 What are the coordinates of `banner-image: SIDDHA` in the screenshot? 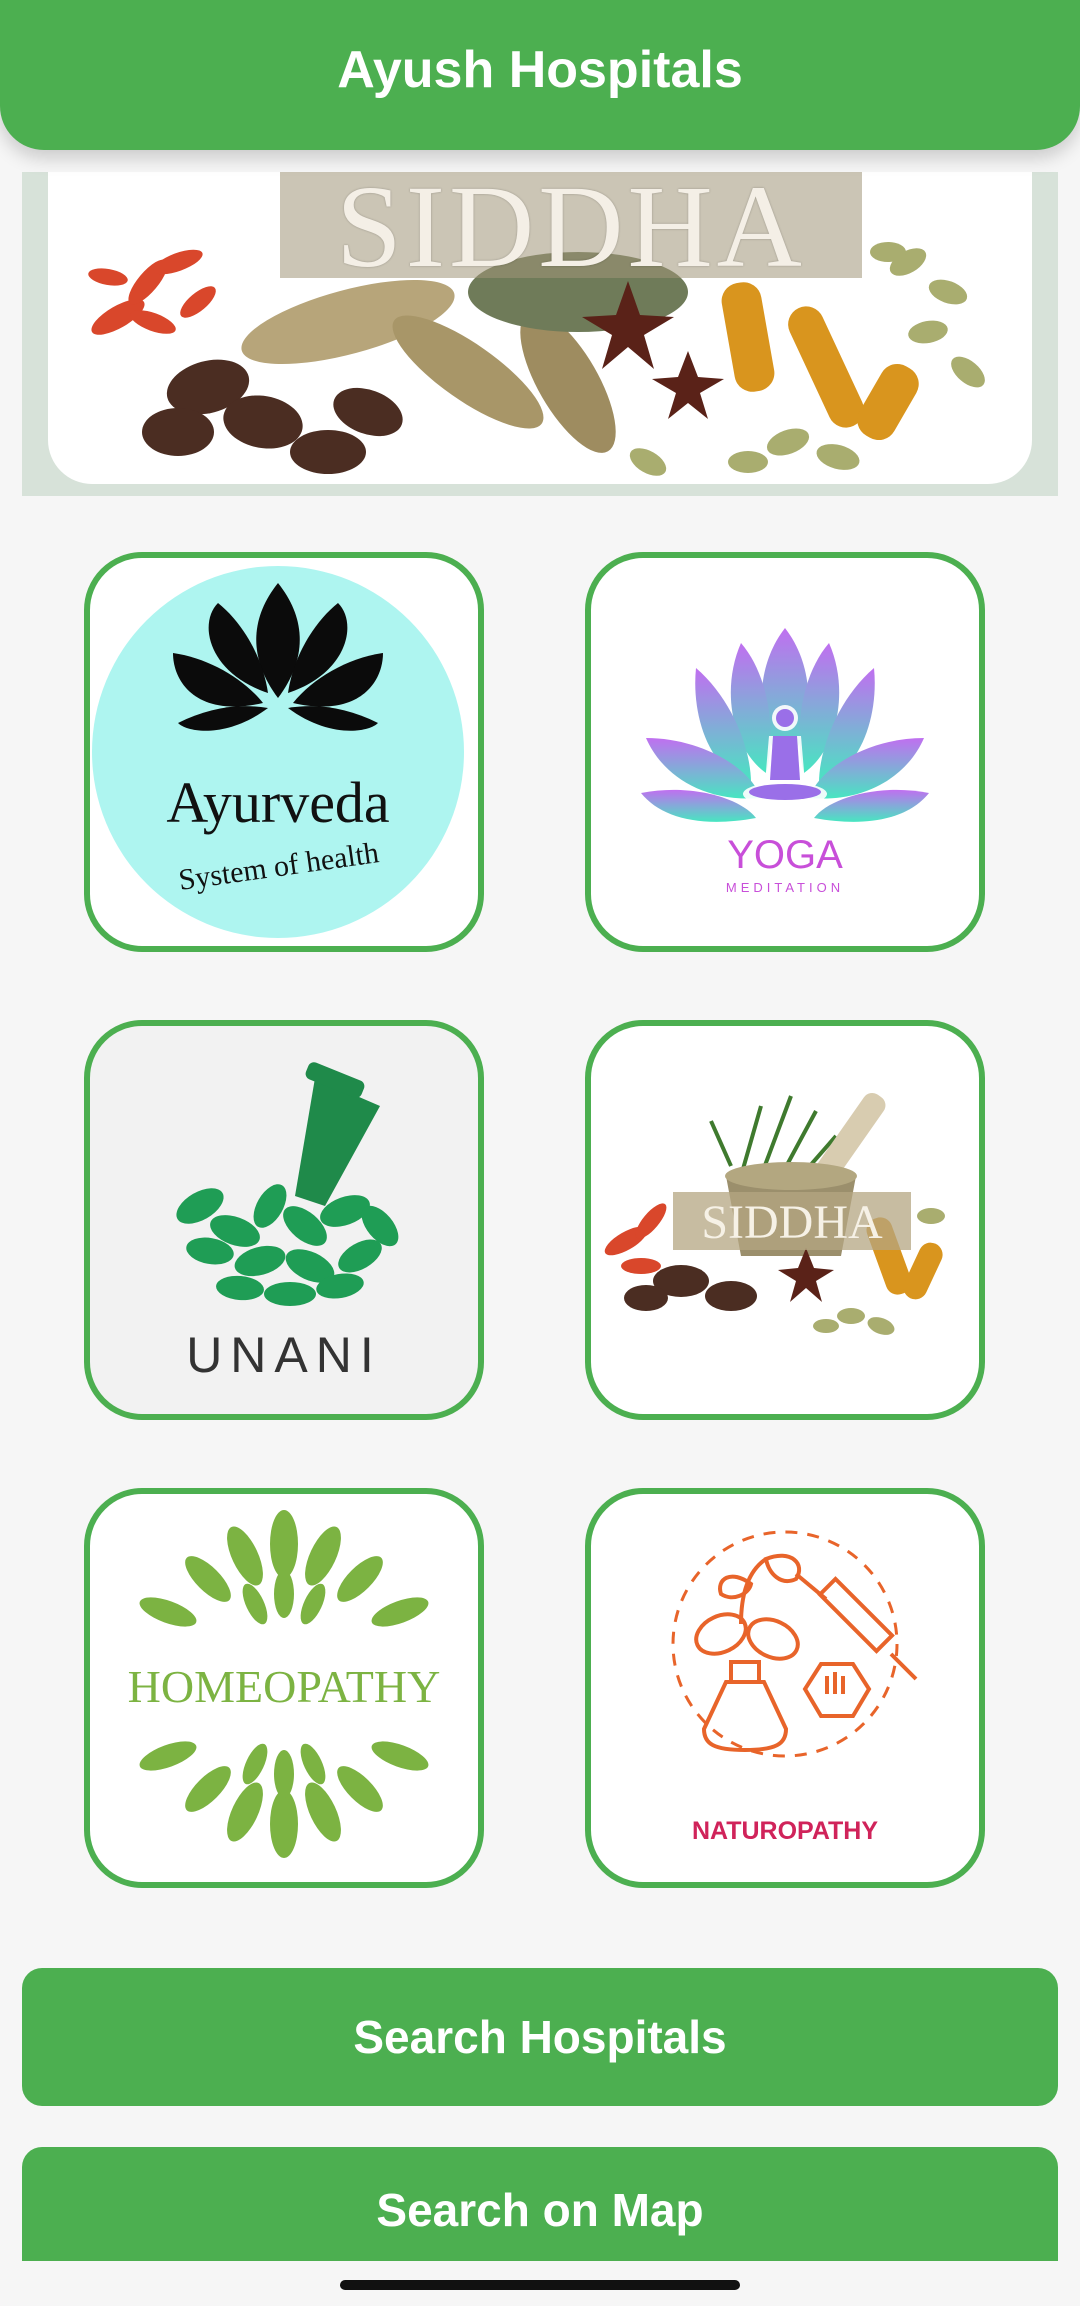 It's located at (540, 334).